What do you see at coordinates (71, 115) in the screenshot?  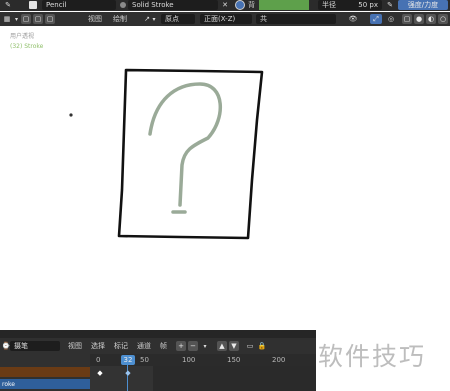 I see `3d-cursor` at bounding box center [71, 115].